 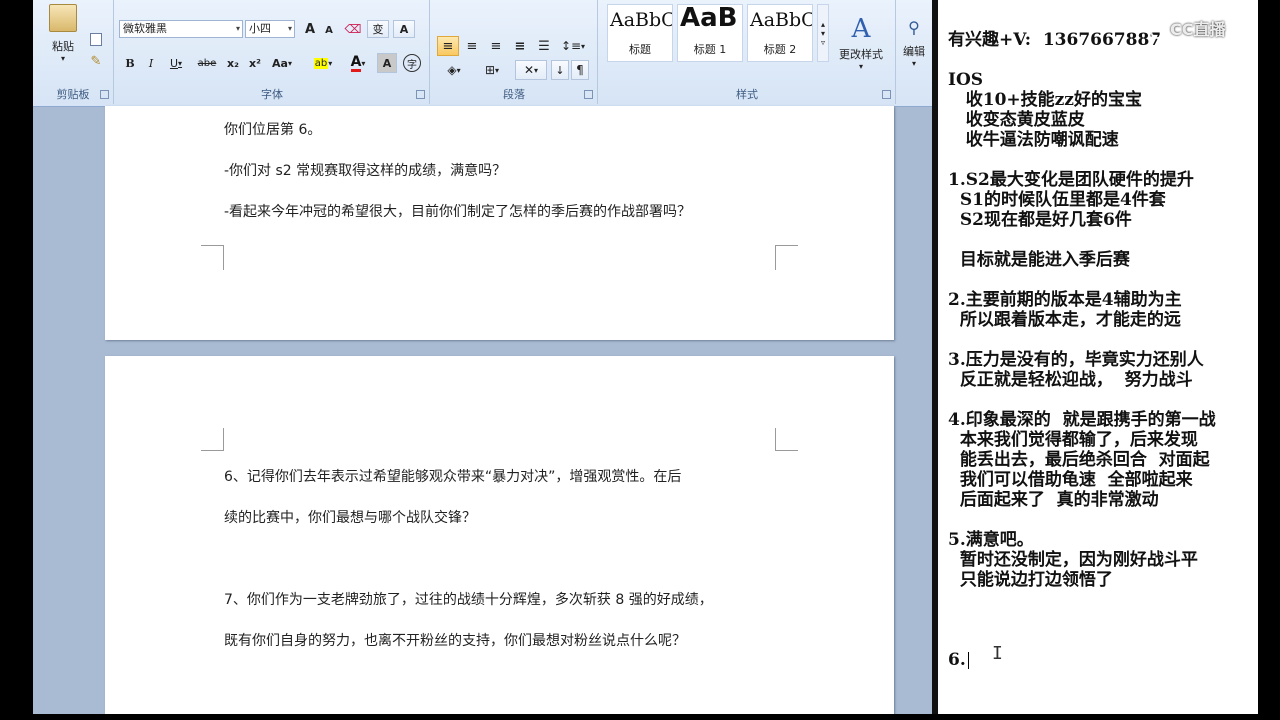 I want to click on more-icon: ▿, so click(x=822, y=42).